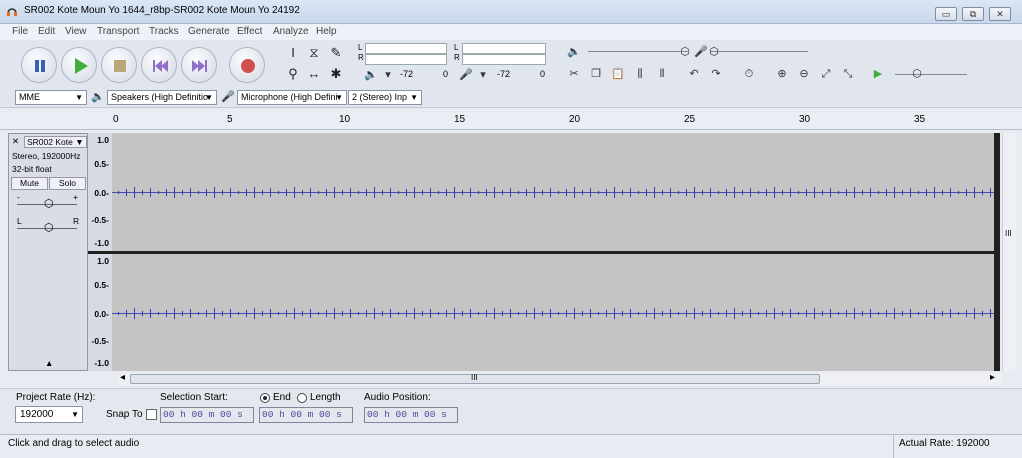  What do you see at coordinates (265, 398) in the screenshot?
I see `end-radio` at bounding box center [265, 398].